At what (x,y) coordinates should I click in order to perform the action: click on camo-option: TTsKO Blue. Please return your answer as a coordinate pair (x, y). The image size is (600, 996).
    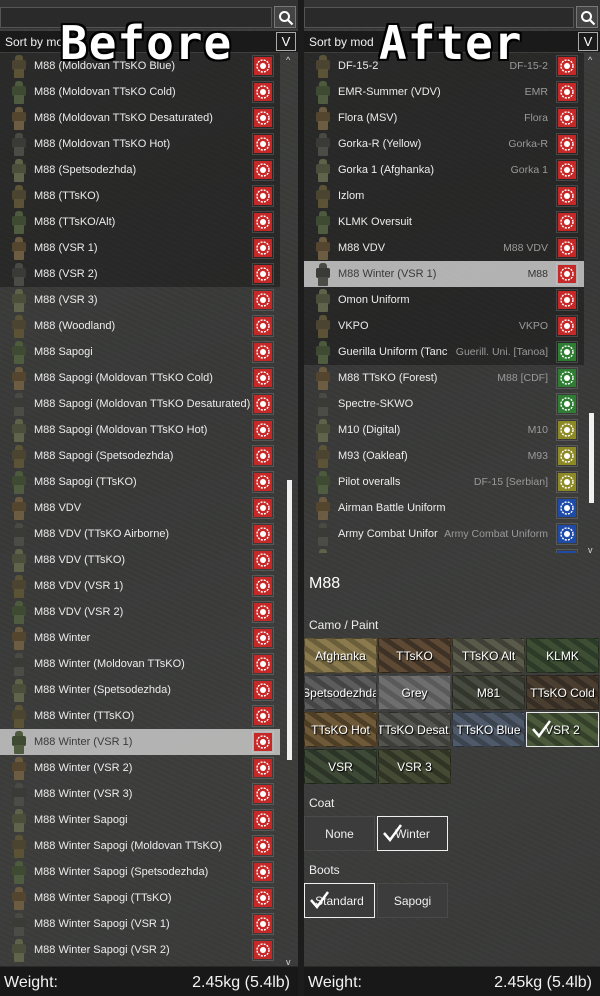
    Looking at the image, I should click on (488, 729).